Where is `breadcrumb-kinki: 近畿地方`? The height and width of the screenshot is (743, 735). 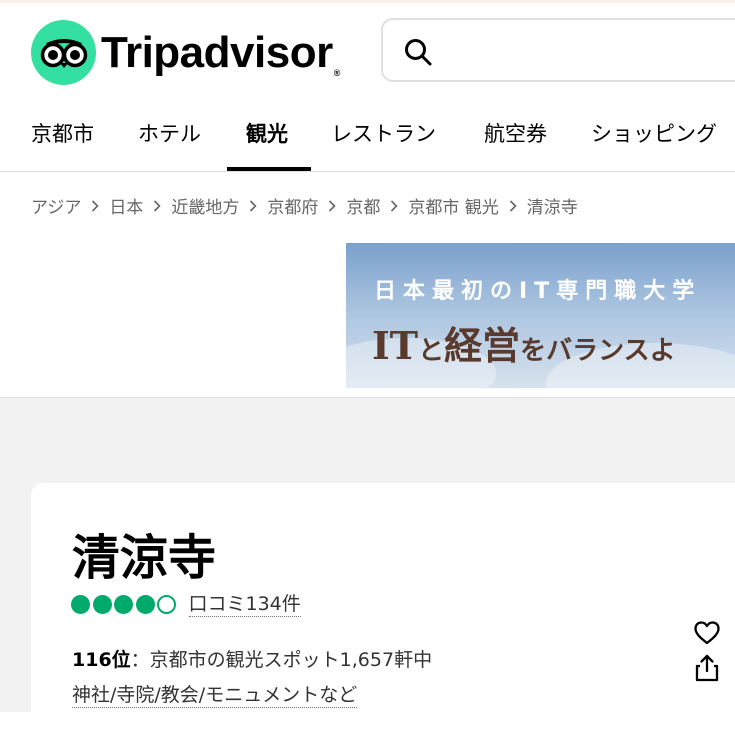 breadcrumb-kinki: 近畿地方 is located at coordinates (205, 205).